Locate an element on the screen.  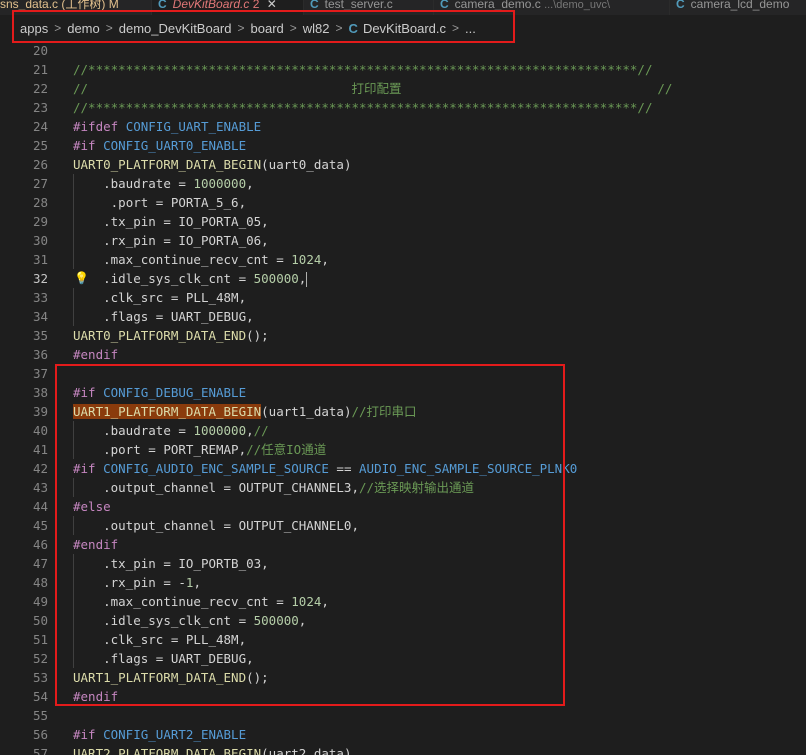
code-text: #ifdef CONFIG_UART_ENABLE is located at coordinates (167, 126).